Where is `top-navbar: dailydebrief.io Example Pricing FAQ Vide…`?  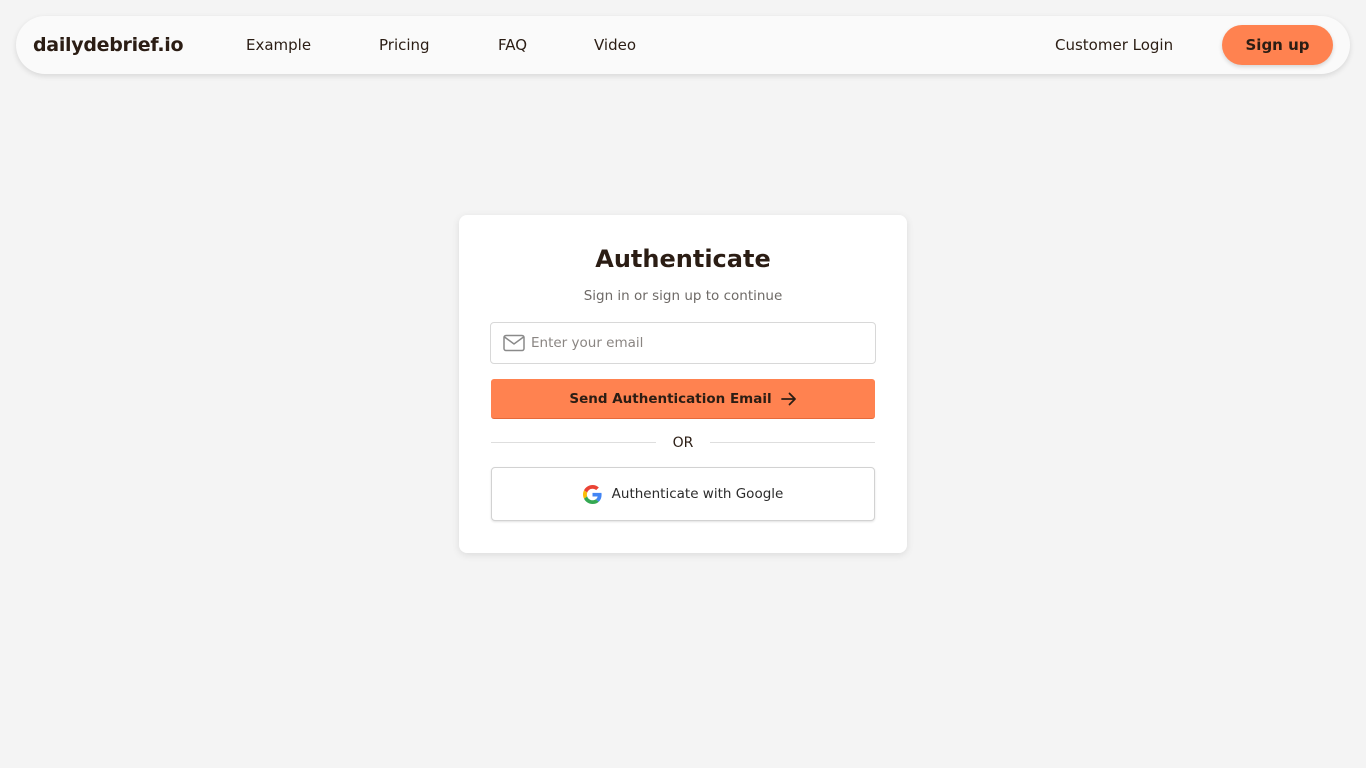
top-navbar: dailydebrief.io Example Pricing FAQ Vide… is located at coordinates (683, 45).